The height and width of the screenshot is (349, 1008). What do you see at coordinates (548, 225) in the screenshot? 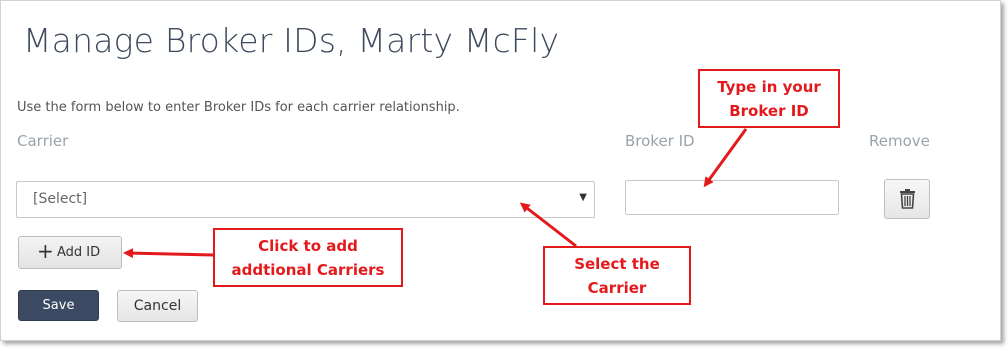
I see `arrow-to-carrier-select` at bounding box center [548, 225].